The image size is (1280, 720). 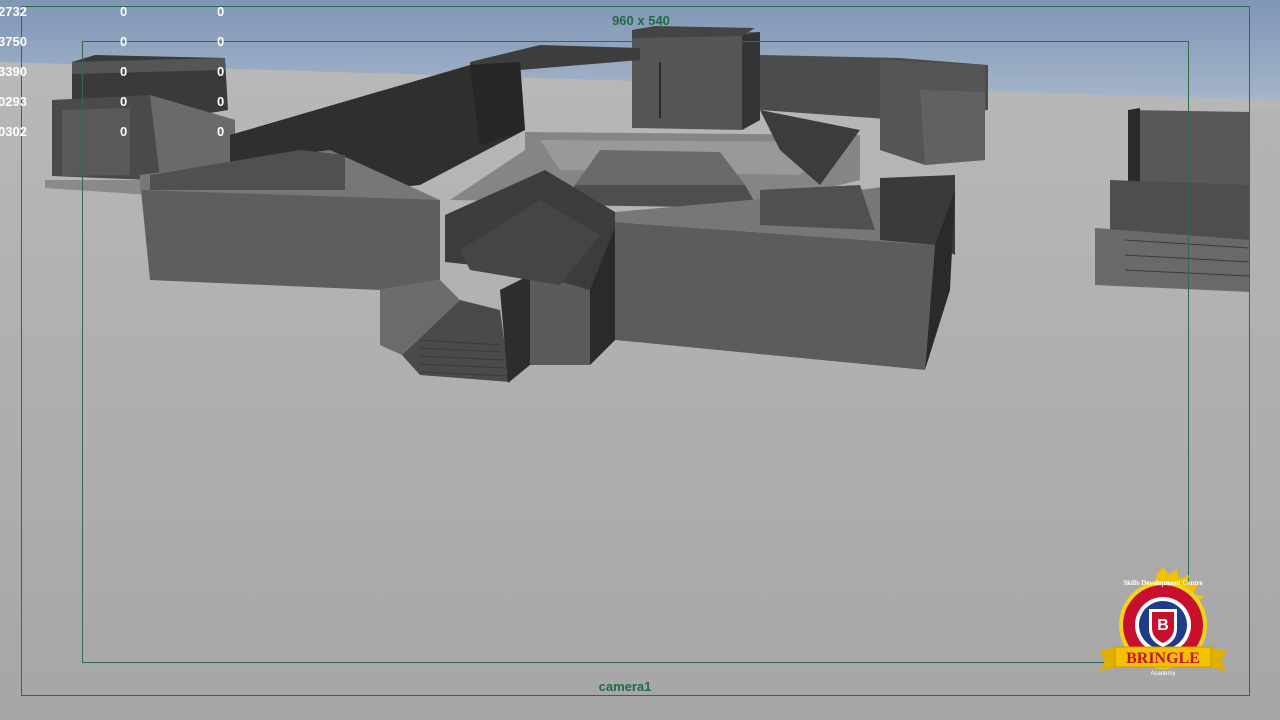 I want to click on logo-sub-text: Academy, so click(x=1162, y=674).